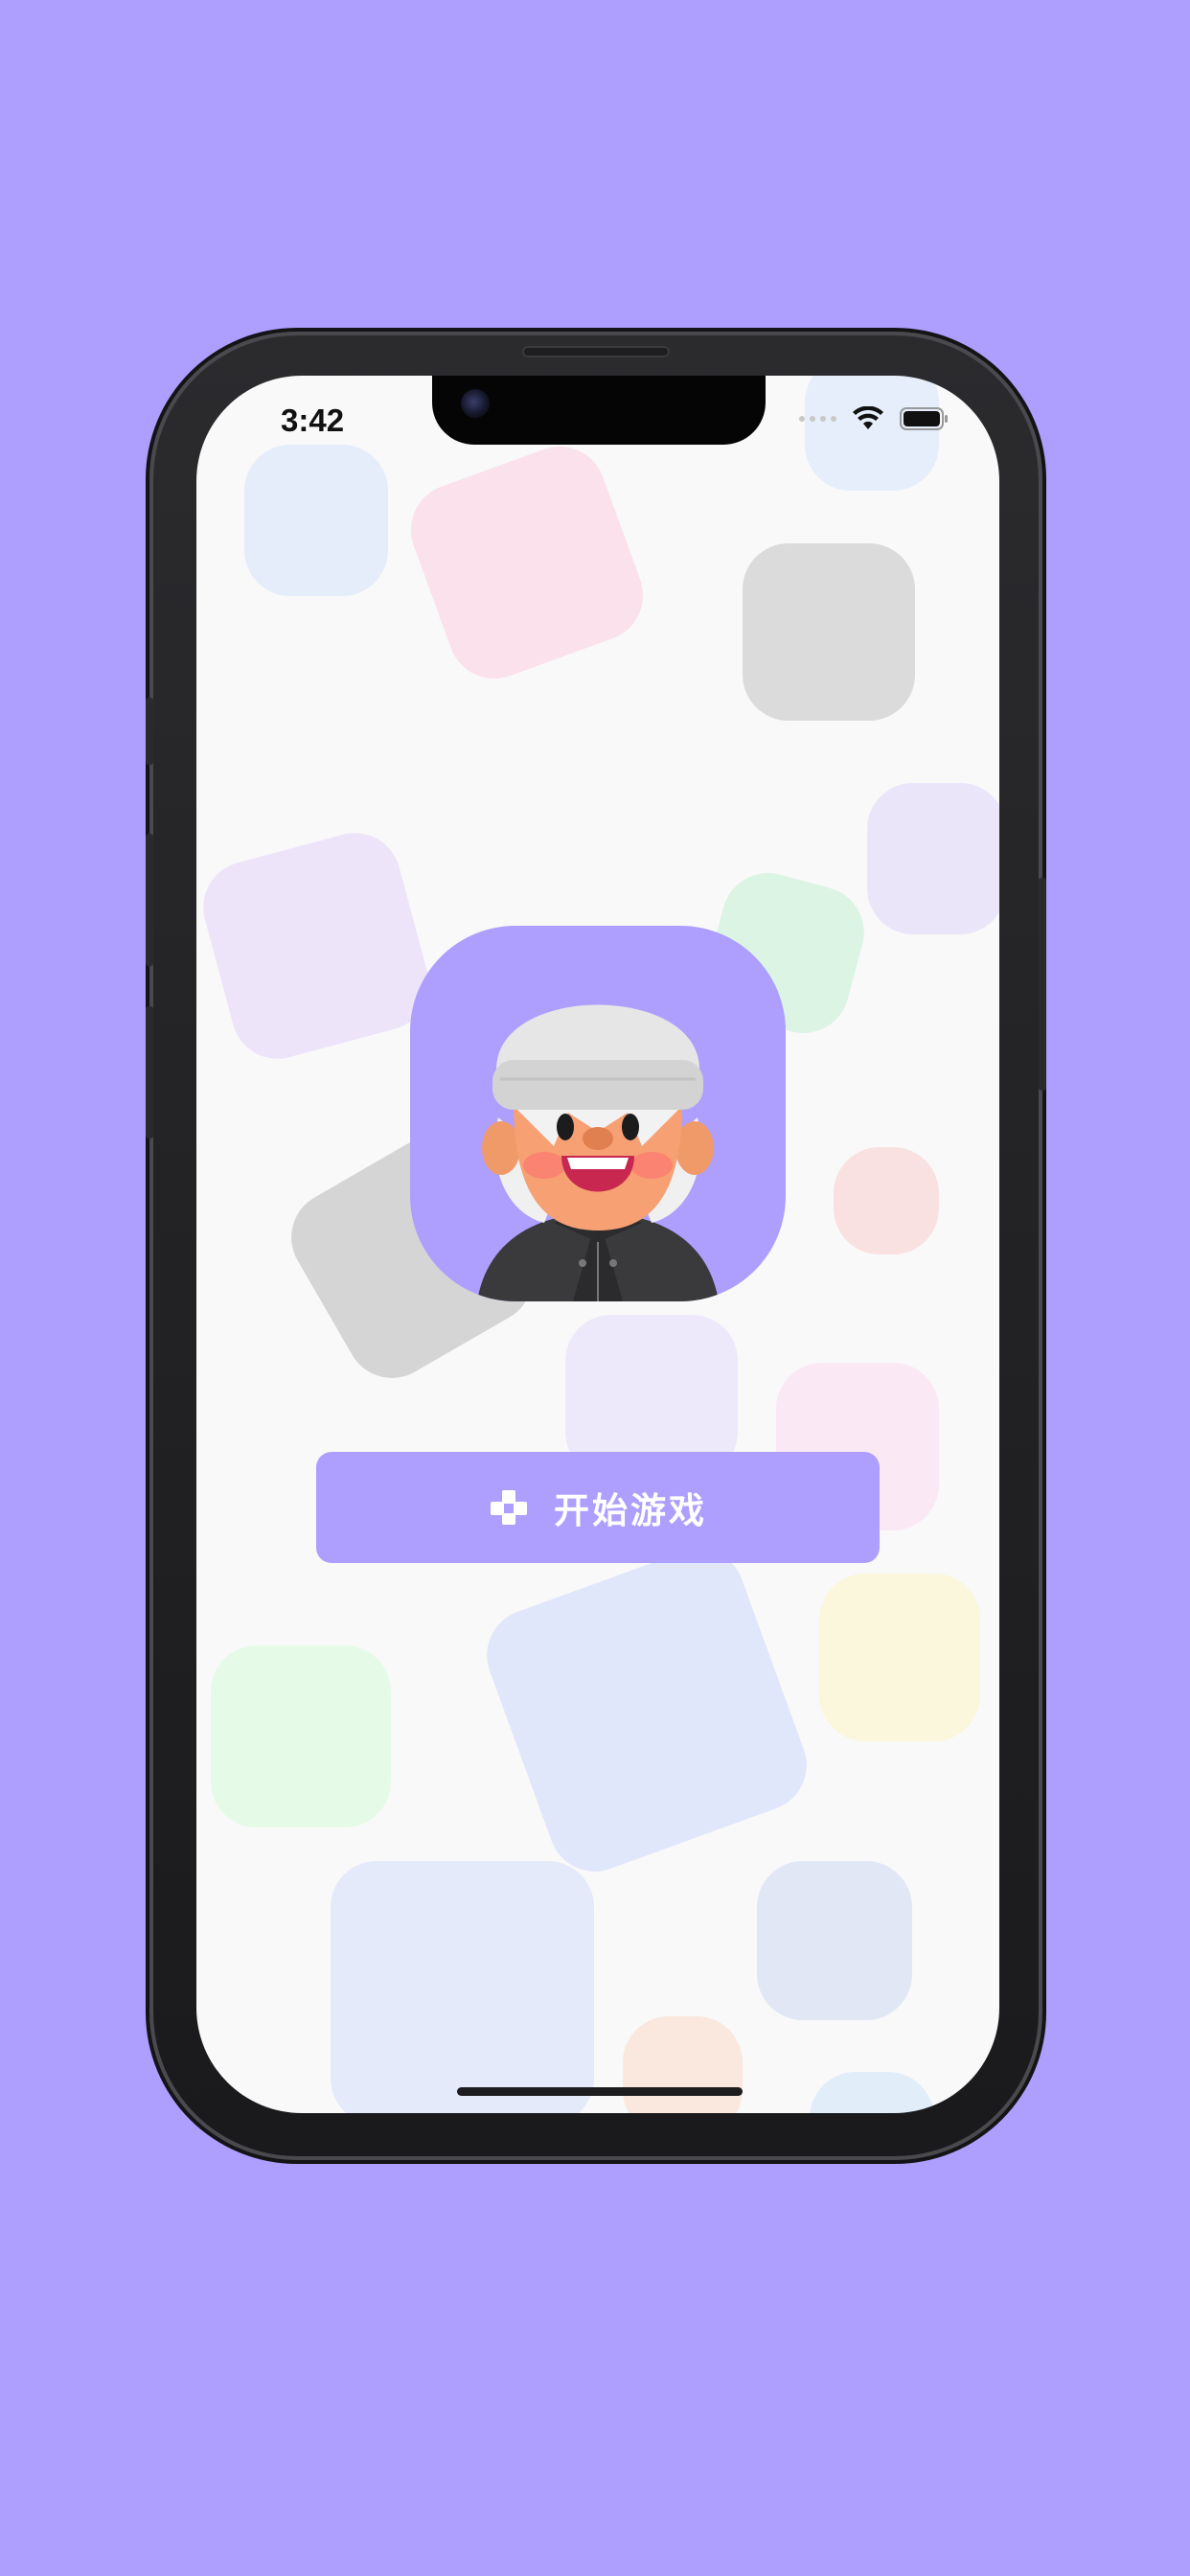  What do you see at coordinates (476, 403) in the screenshot?
I see `front-camera-icon` at bounding box center [476, 403].